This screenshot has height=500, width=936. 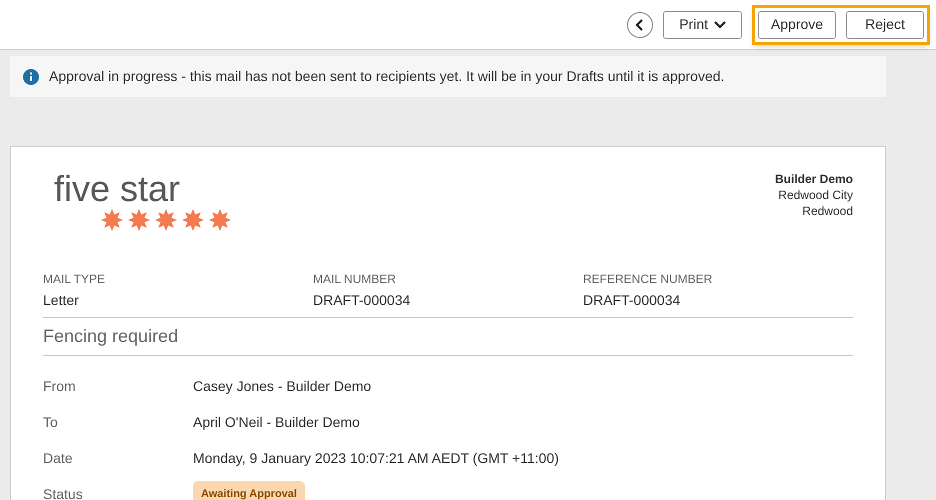 I want to click on status-badge: Awaiting Approval, so click(x=249, y=490).